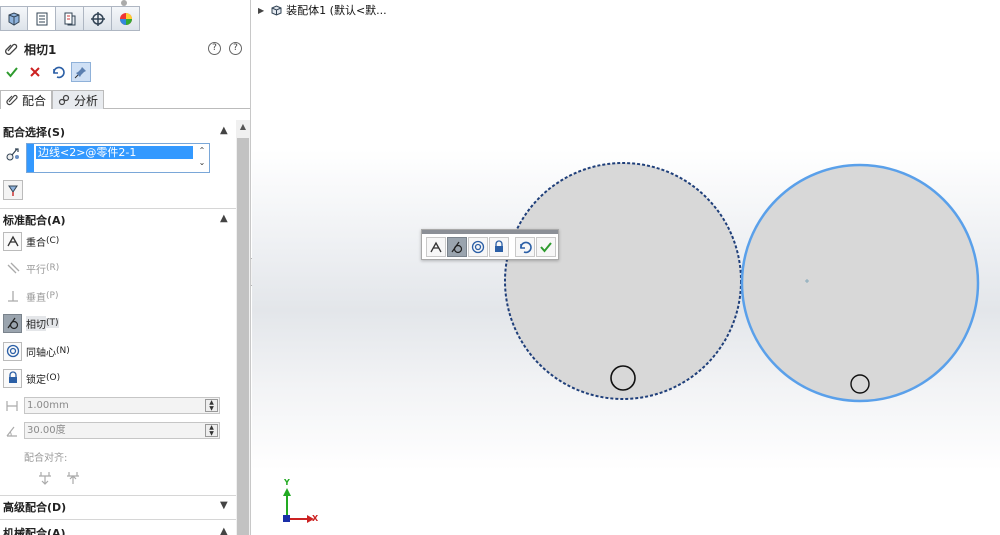  I want to click on tab-dimxpert-manager, so click(98, 18).